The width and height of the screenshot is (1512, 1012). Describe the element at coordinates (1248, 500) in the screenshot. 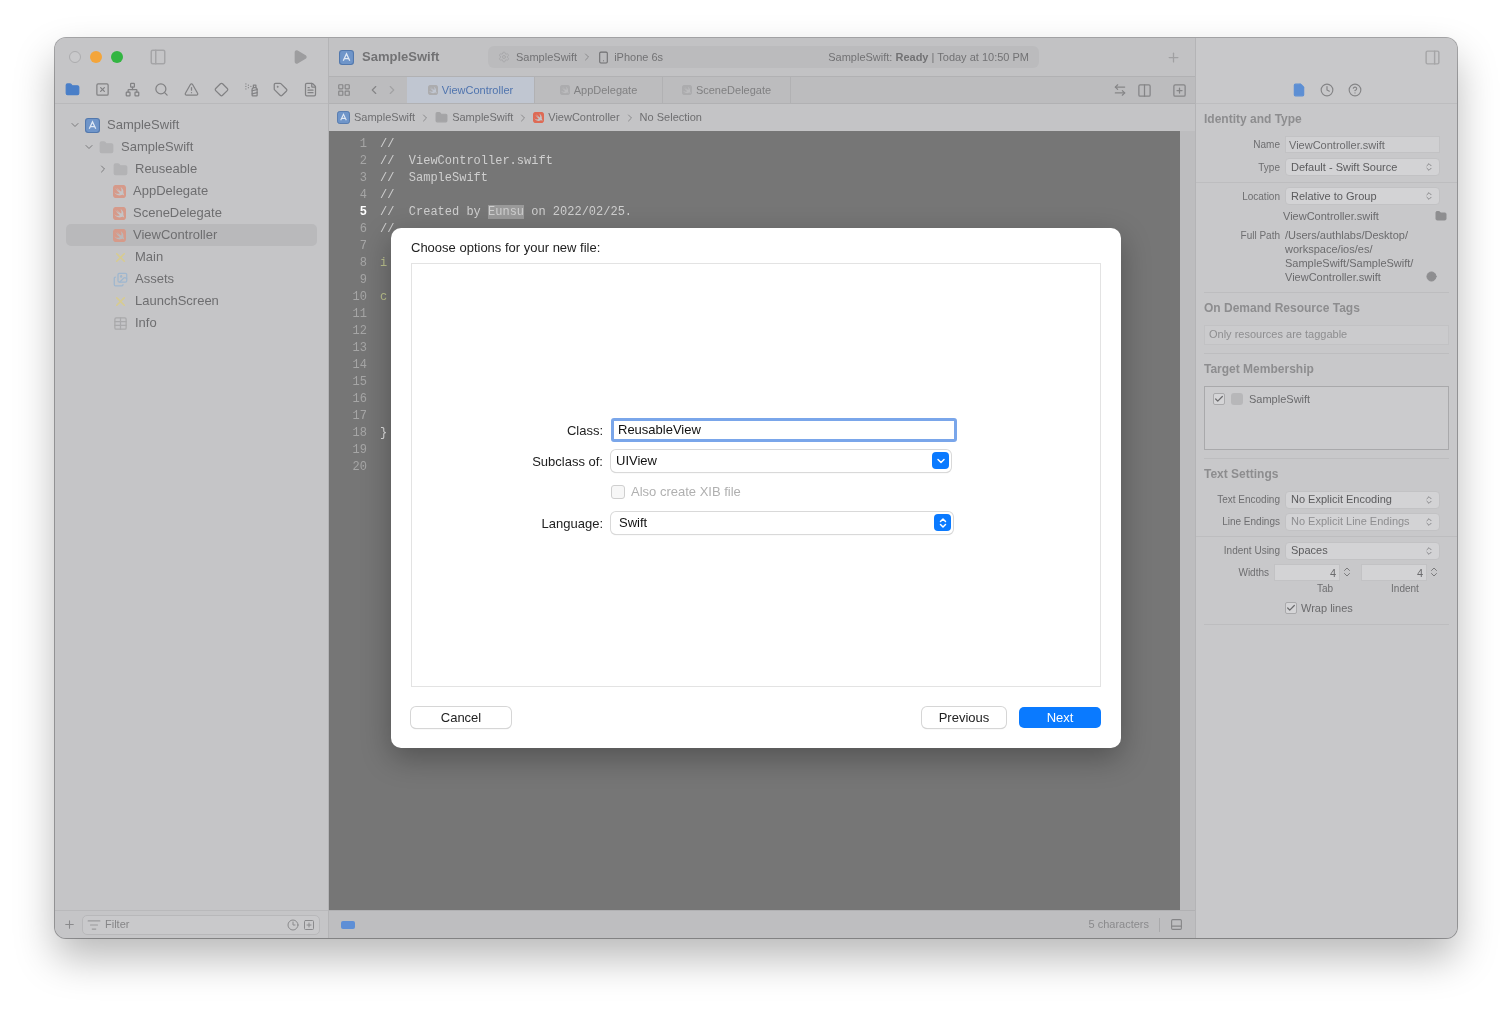

I see `field-label: Text Encoding` at that location.